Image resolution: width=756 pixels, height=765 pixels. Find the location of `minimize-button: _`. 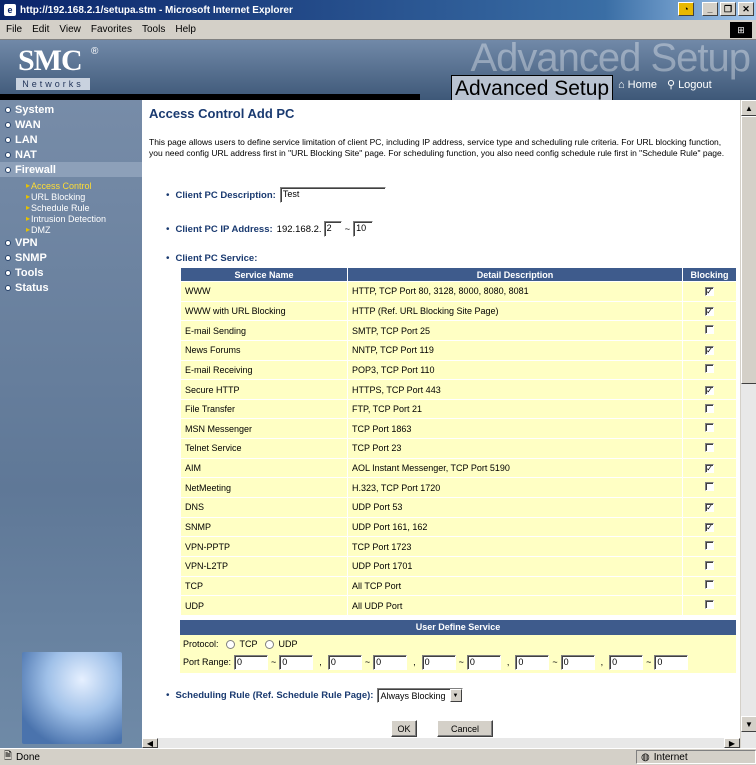

minimize-button: _ is located at coordinates (710, 9).